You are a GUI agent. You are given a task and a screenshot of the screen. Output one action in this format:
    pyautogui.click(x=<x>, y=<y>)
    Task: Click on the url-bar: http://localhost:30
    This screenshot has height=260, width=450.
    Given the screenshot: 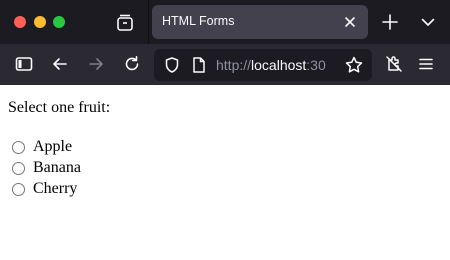 What is the action you would take?
    pyautogui.click(x=263, y=65)
    